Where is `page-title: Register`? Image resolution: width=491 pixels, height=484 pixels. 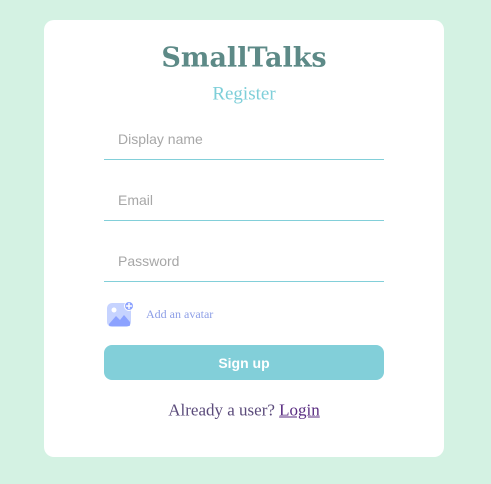
page-title: Register is located at coordinates (244, 94).